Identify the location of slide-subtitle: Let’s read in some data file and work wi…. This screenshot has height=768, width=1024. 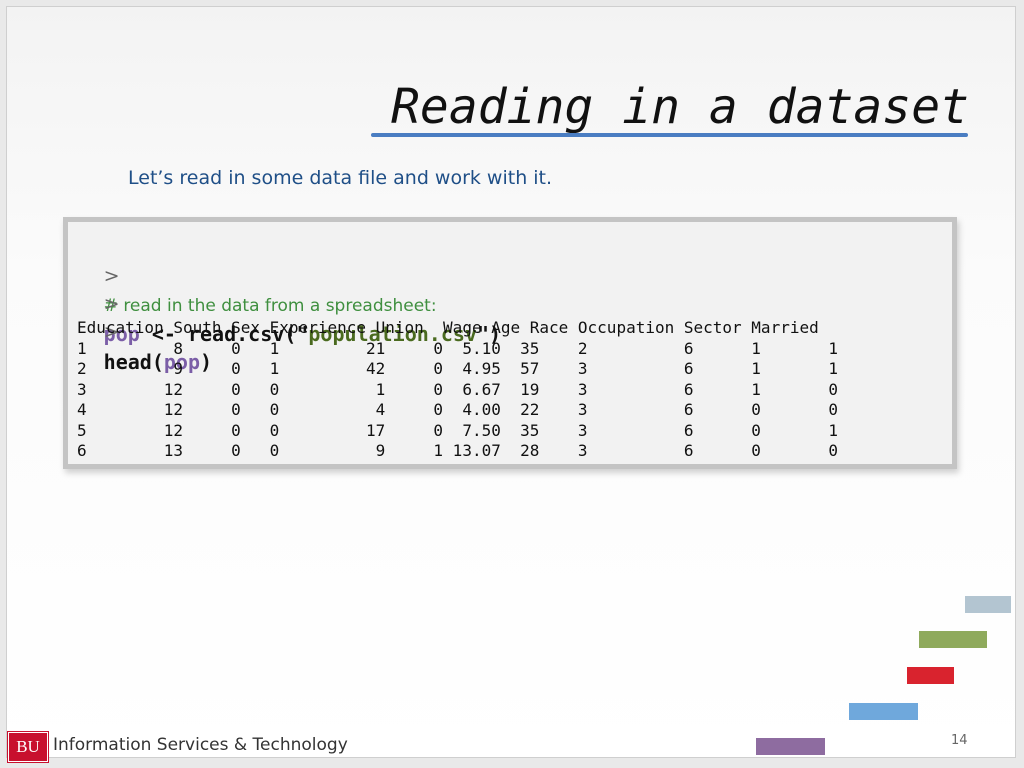
(340, 178).